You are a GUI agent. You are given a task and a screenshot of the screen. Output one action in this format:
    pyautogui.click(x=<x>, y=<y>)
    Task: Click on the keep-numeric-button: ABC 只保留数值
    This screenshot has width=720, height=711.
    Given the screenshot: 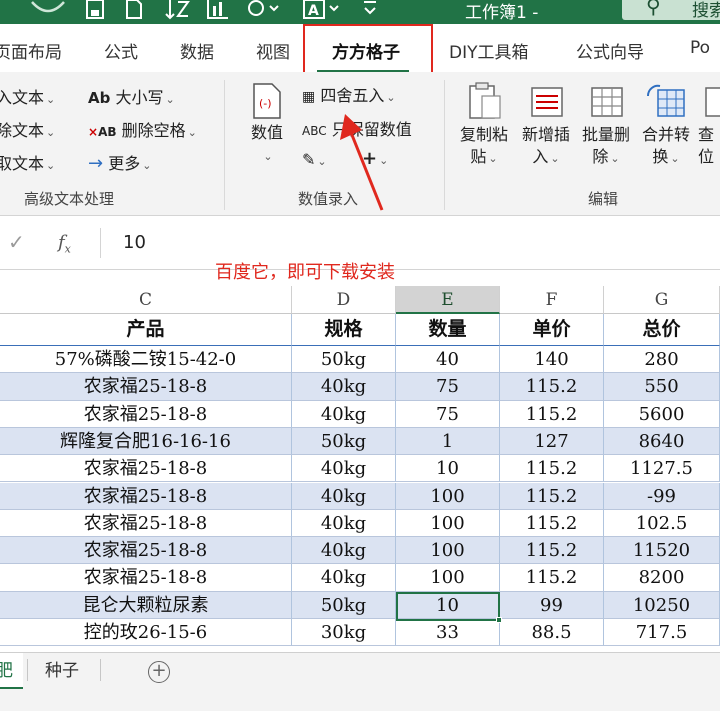 What is the action you would take?
    pyautogui.click(x=357, y=128)
    